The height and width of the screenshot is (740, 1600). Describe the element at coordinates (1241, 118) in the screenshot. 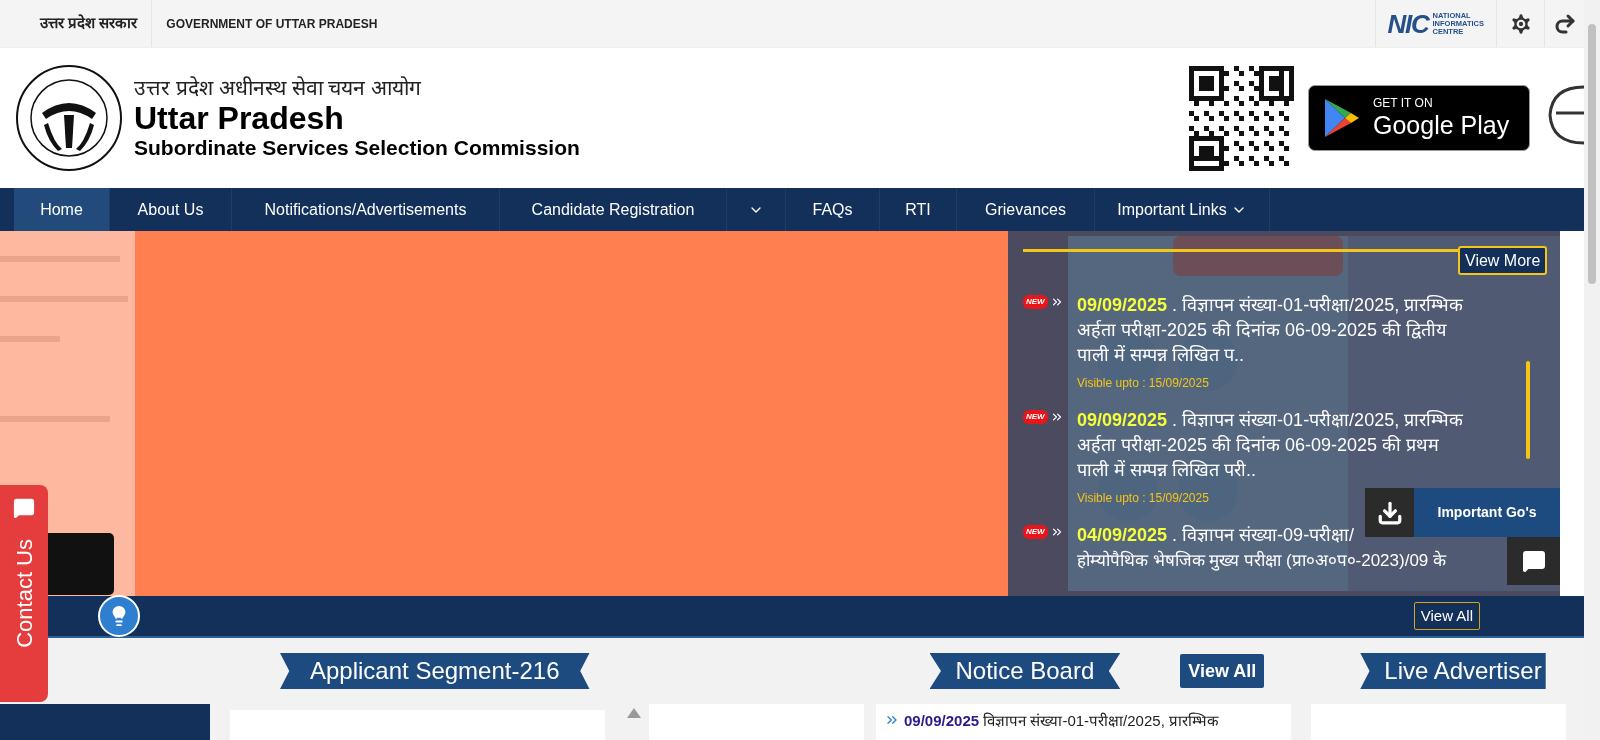

I see `qr-code-icon` at that location.